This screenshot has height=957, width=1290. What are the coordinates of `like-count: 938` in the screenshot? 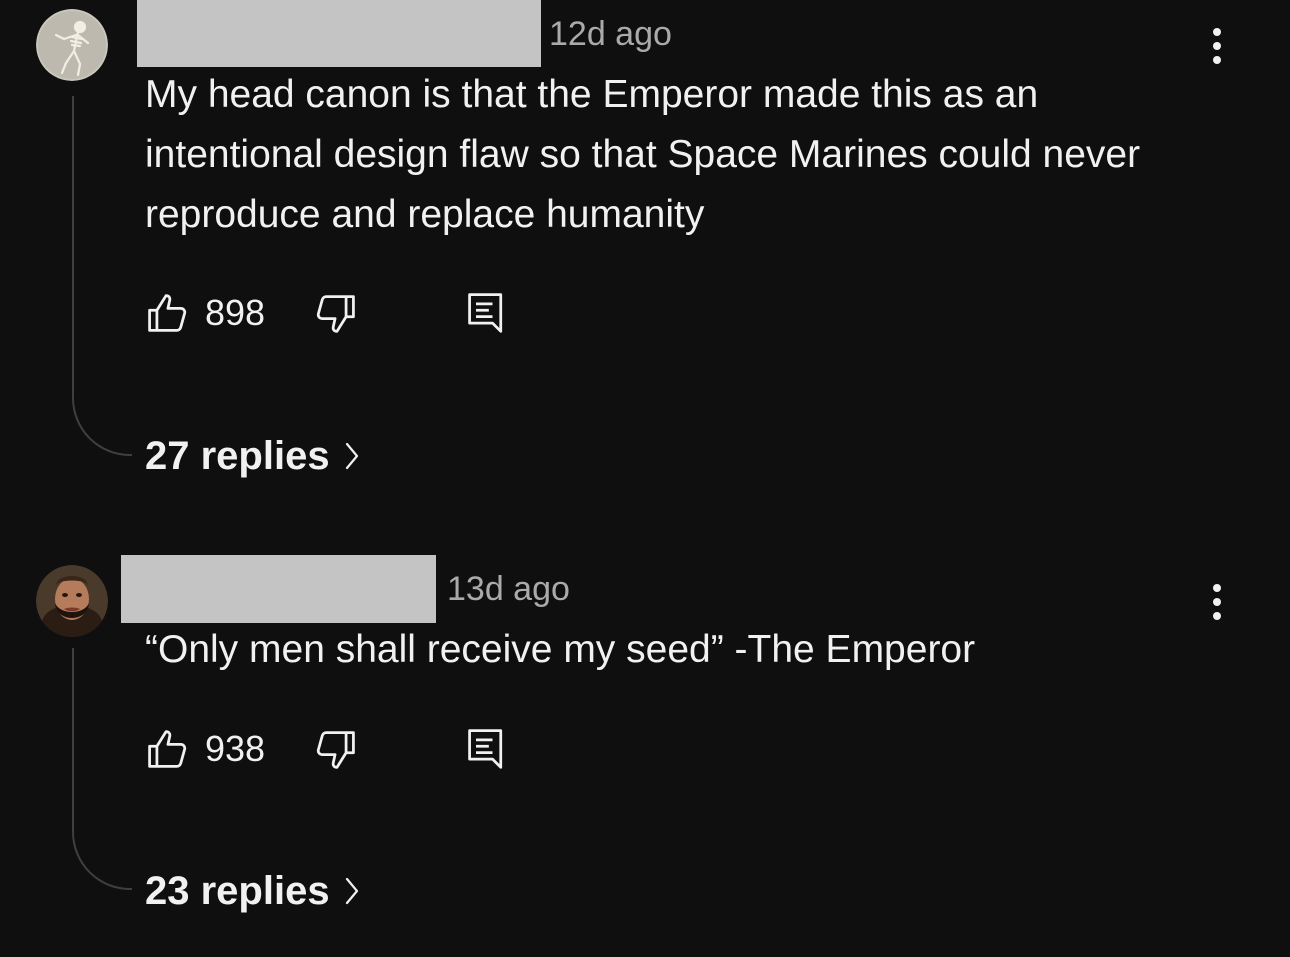 It's located at (235, 748).